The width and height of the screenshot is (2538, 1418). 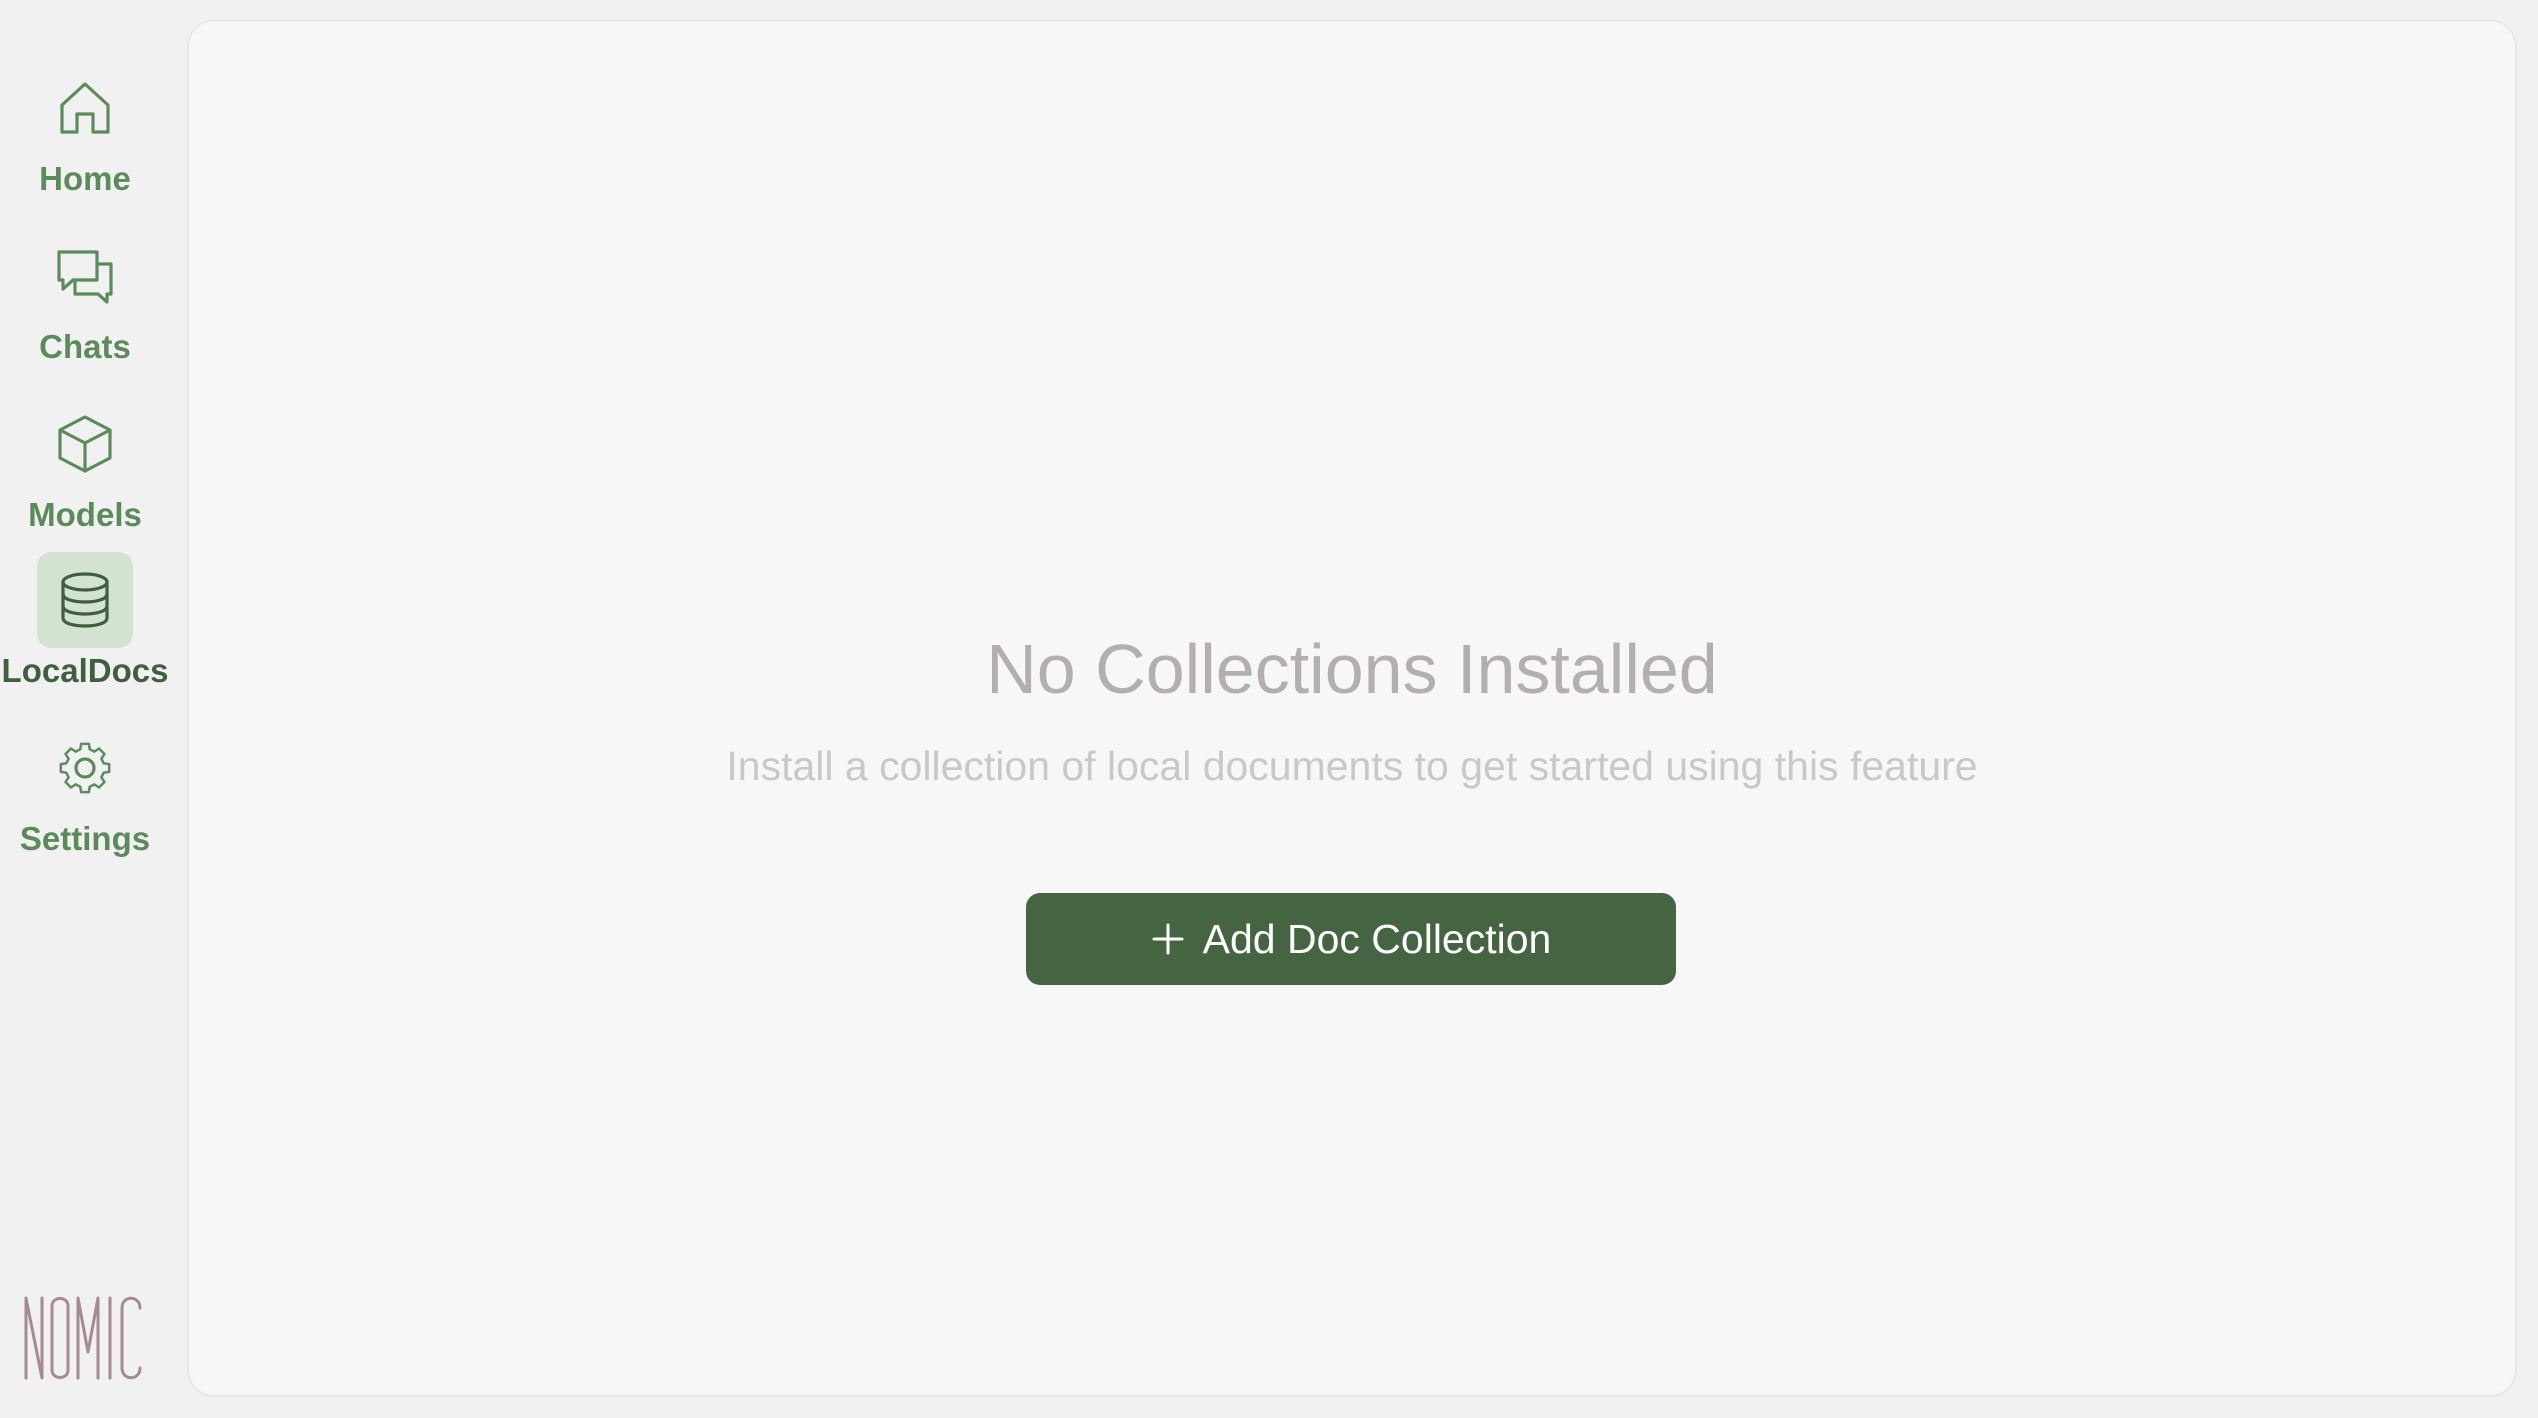 What do you see at coordinates (85, 108) in the screenshot?
I see `home-icon` at bounding box center [85, 108].